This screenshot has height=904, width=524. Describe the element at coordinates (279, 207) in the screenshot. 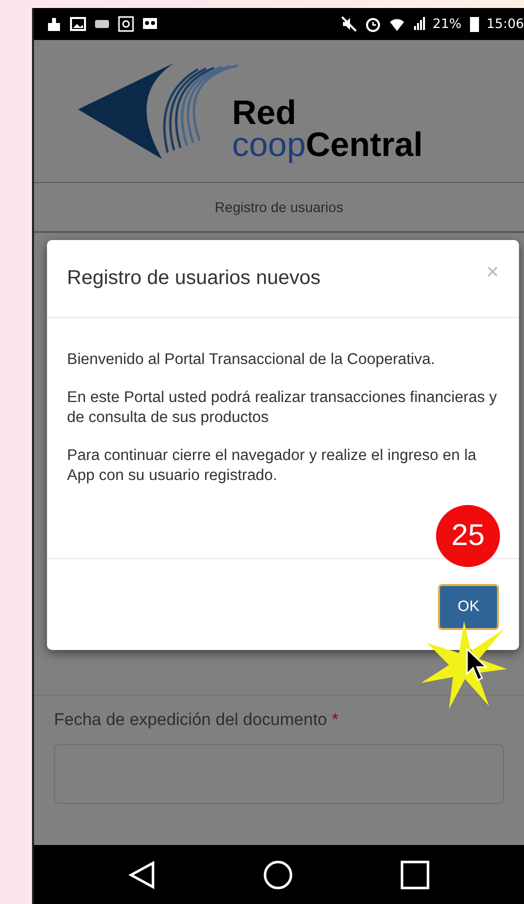

I see `nav-title: Registro de usuarios` at that location.